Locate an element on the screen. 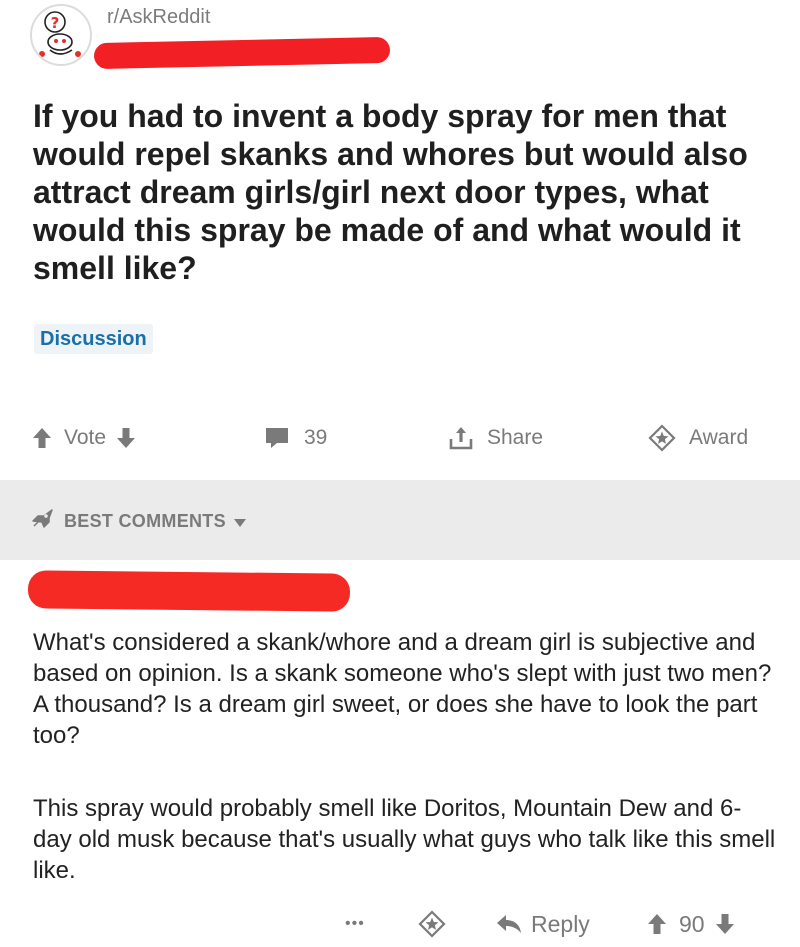 Image resolution: width=800 pixels, height=947 pixels. vote-label: Vote is located at coordinates (85, 437).